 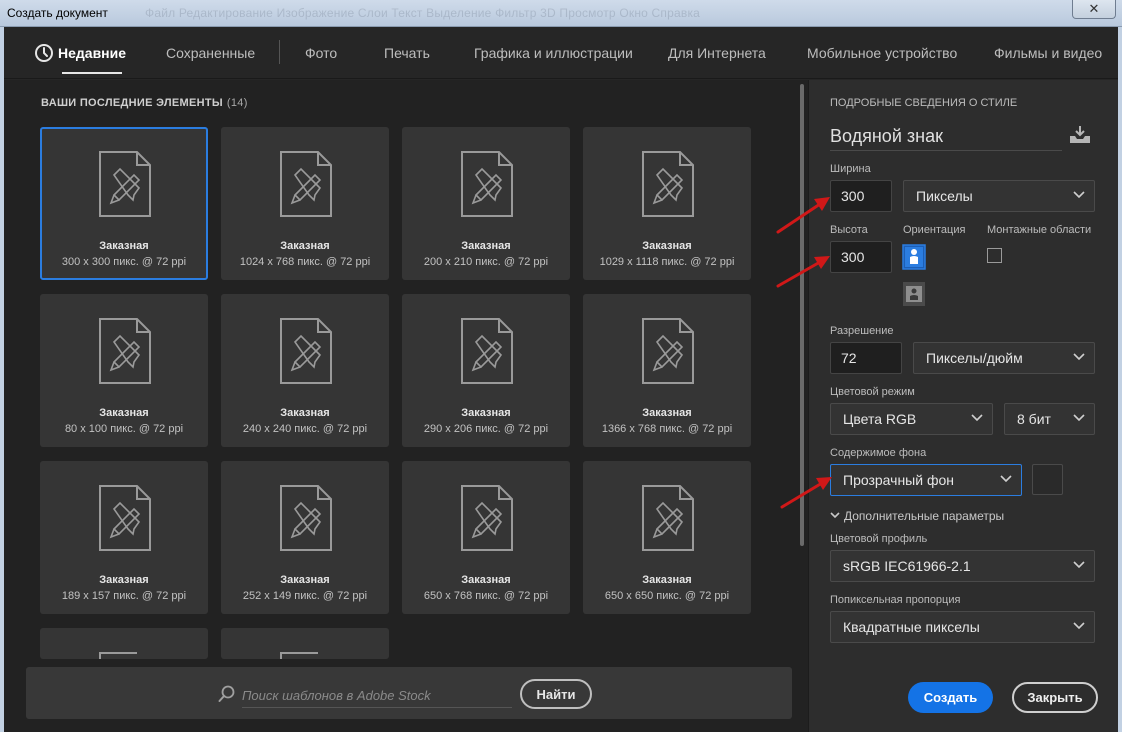 I want to click on tab-mobile: Мобильное устройство, so click(x=882, y=53).